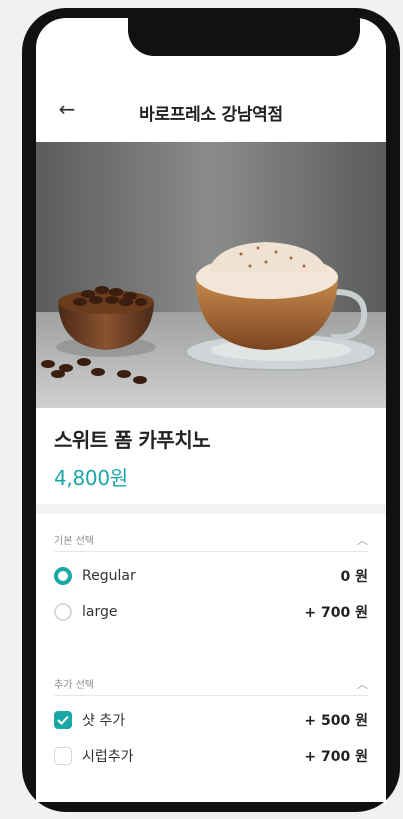  What do you see at coordinates (211, 684) in the screenshot?
I see `extra-options-header: 추가 선택 ︿` at bounding box center [211, 684].